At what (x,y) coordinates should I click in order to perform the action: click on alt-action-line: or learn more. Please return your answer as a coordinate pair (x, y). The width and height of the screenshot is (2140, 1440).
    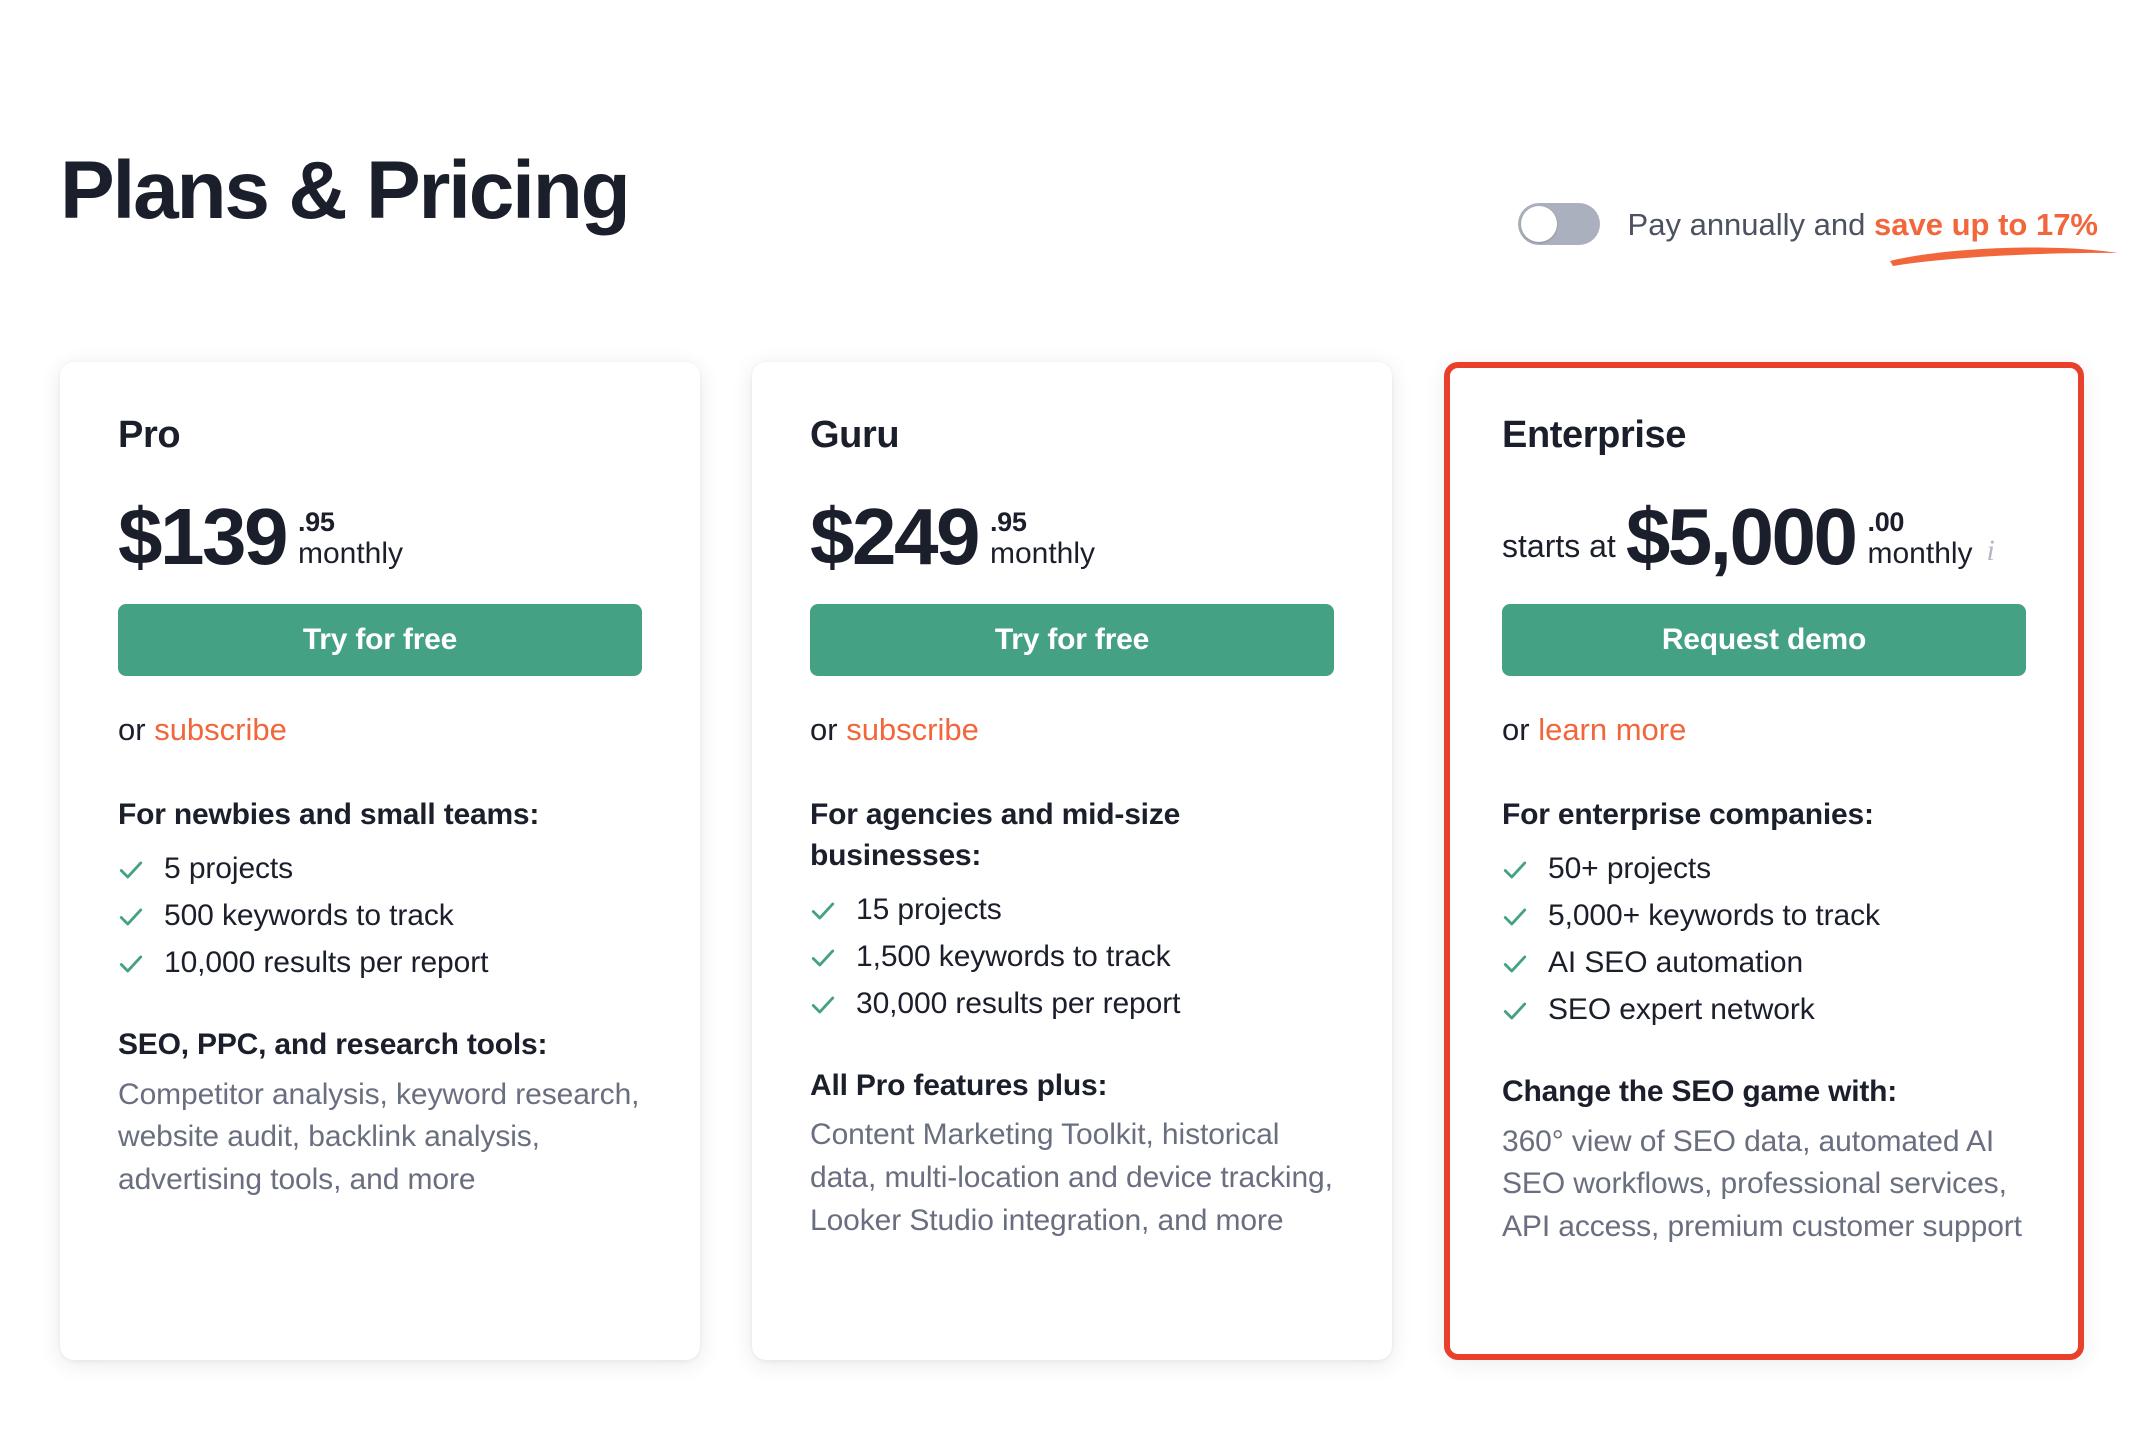
    Looking at the image, I should click on (1764, 729).